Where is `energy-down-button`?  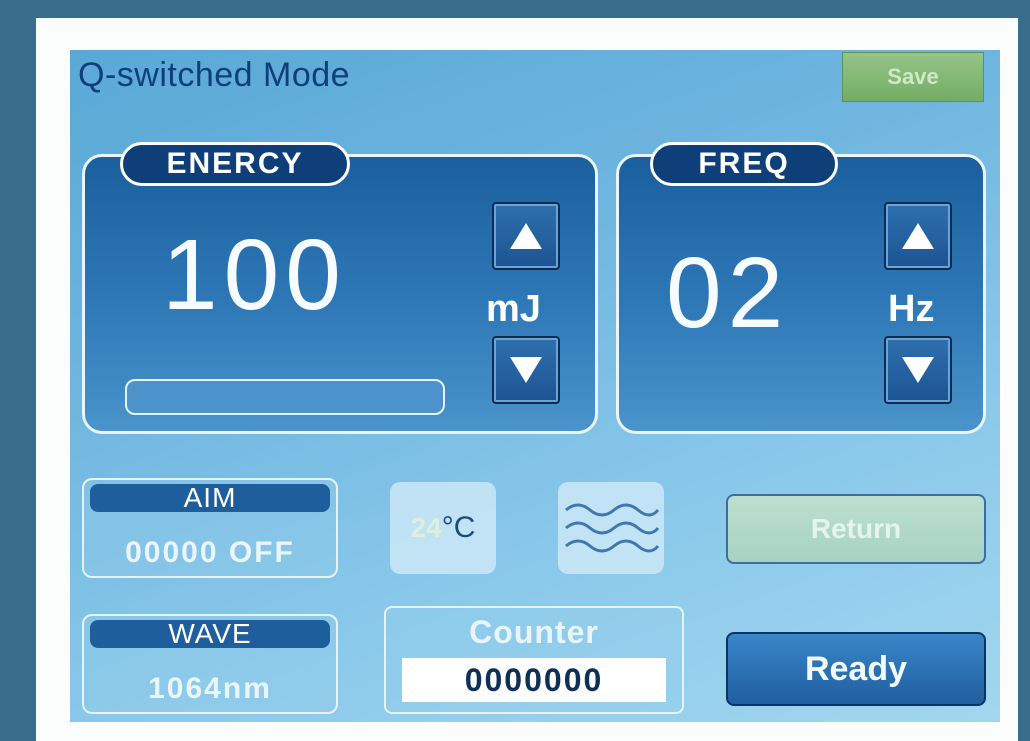 energy-down-button is located at coordinates (526, 370).